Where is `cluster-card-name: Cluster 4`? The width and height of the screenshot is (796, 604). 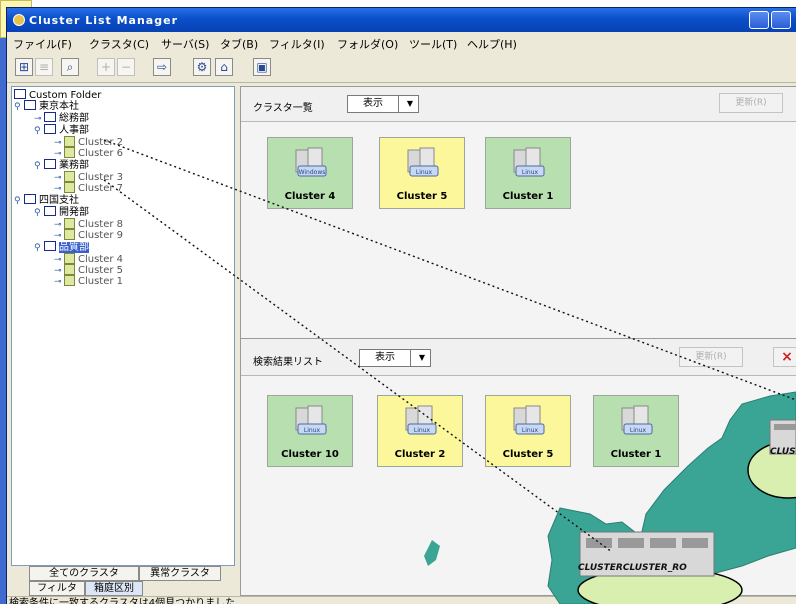 cluster-card-name: Cluster 4 is located at coordinates (310, 196).